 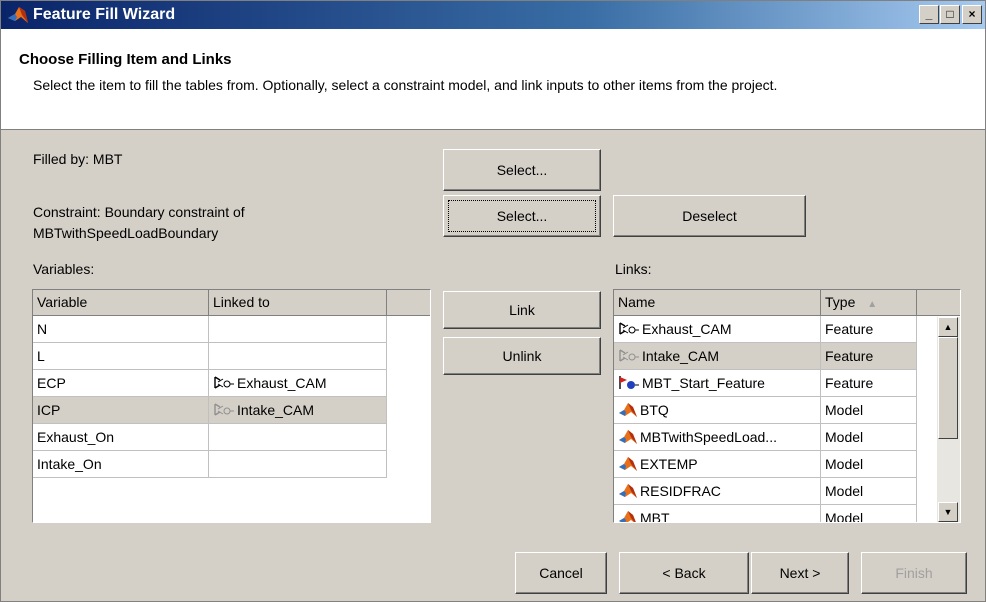 What do you see at coordinates (64, 269) in the screenshot?
I see `variables-label: Variables:` at bounding box center [64, 269].